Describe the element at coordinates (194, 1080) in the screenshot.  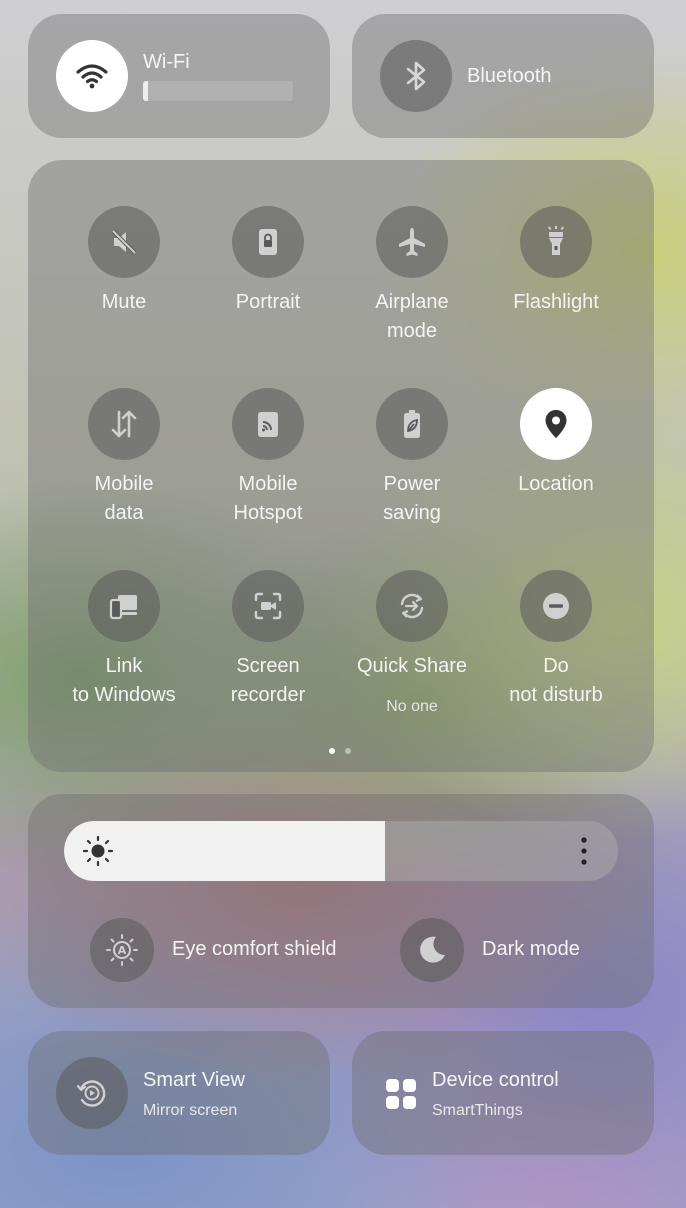
I see `smart-view-title: Smart View` at that location.